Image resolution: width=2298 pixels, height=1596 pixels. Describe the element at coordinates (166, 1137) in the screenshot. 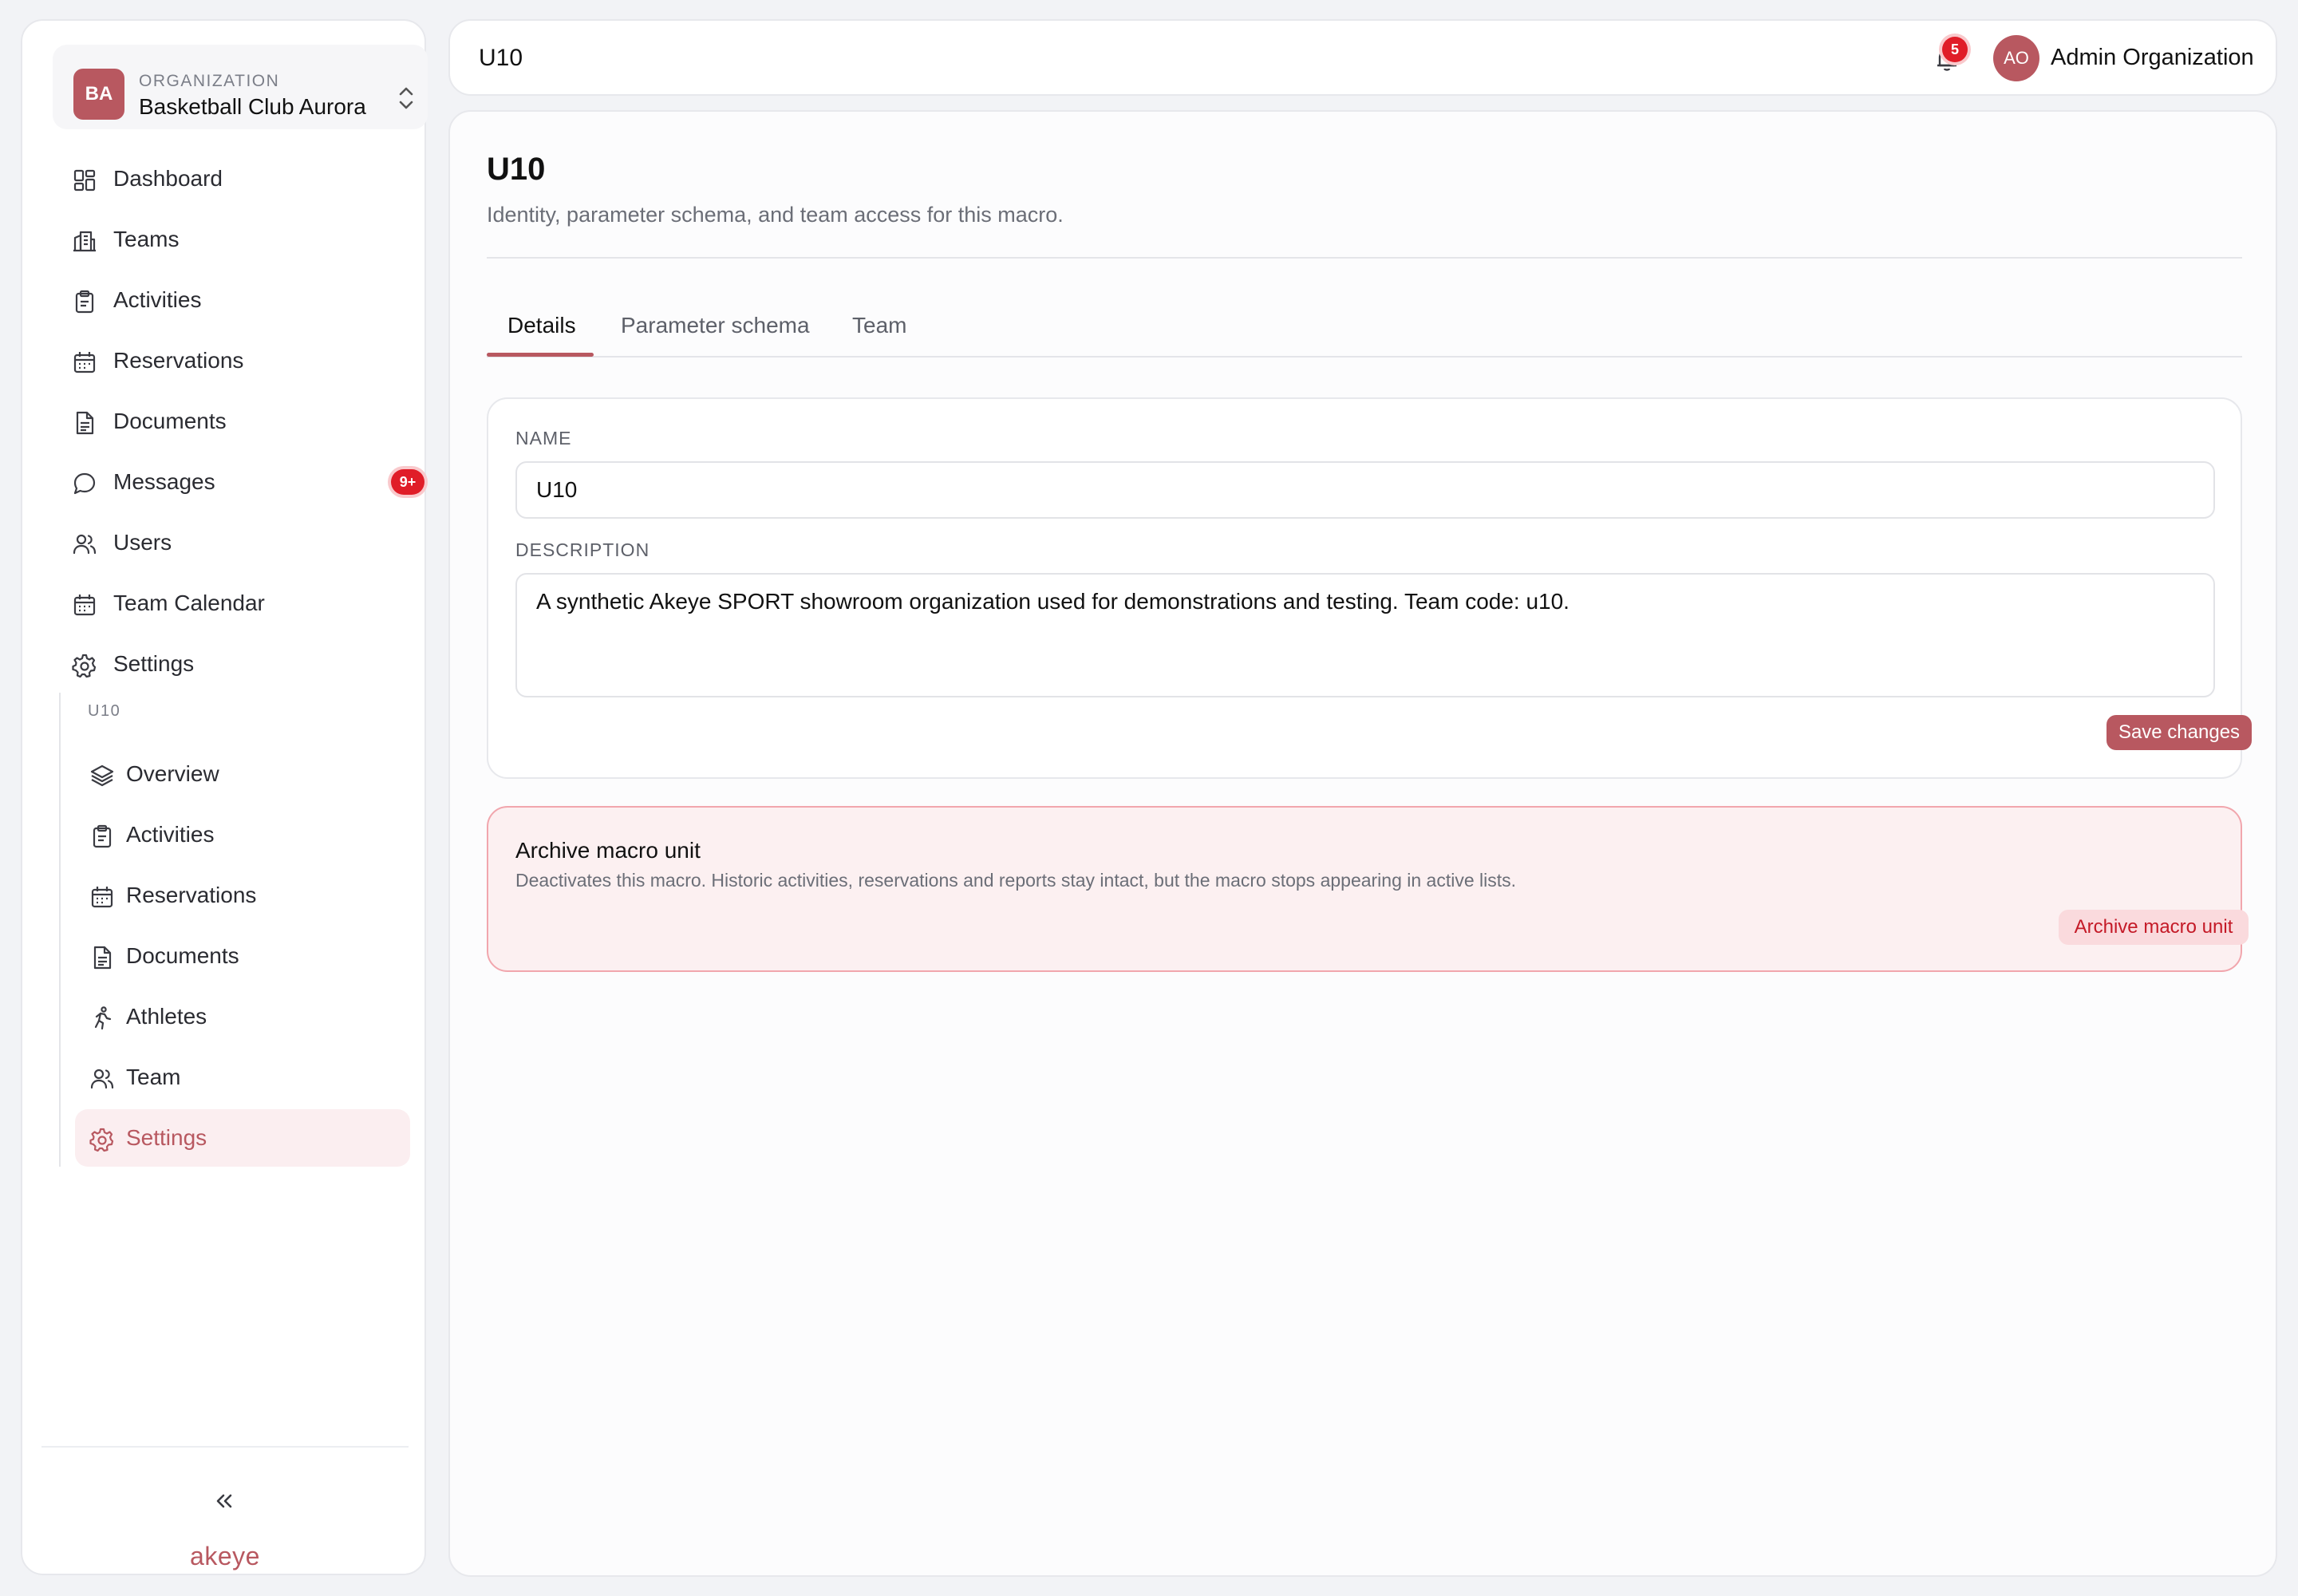

I see `subnav-item-label: Settings` at that location.